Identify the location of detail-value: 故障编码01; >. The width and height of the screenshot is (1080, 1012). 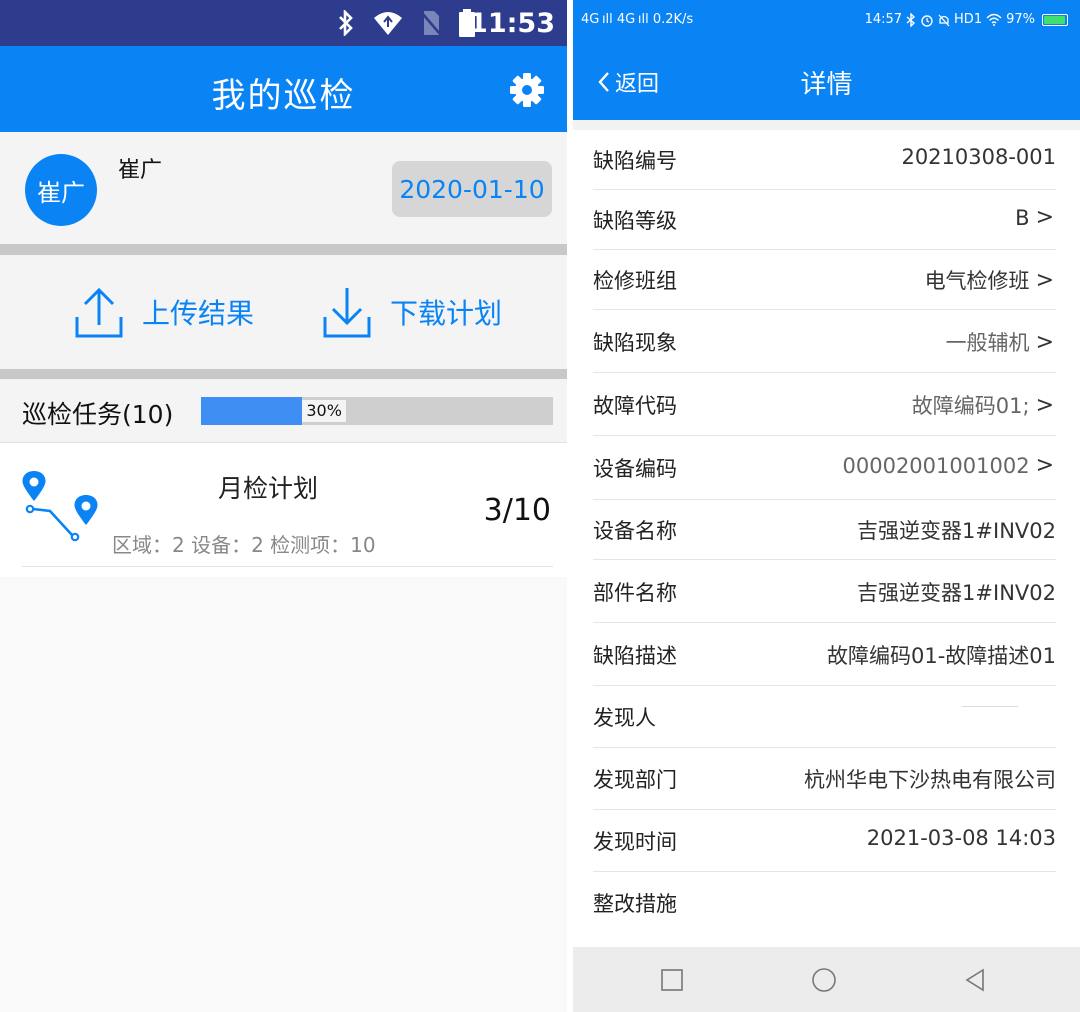
(983, 405).